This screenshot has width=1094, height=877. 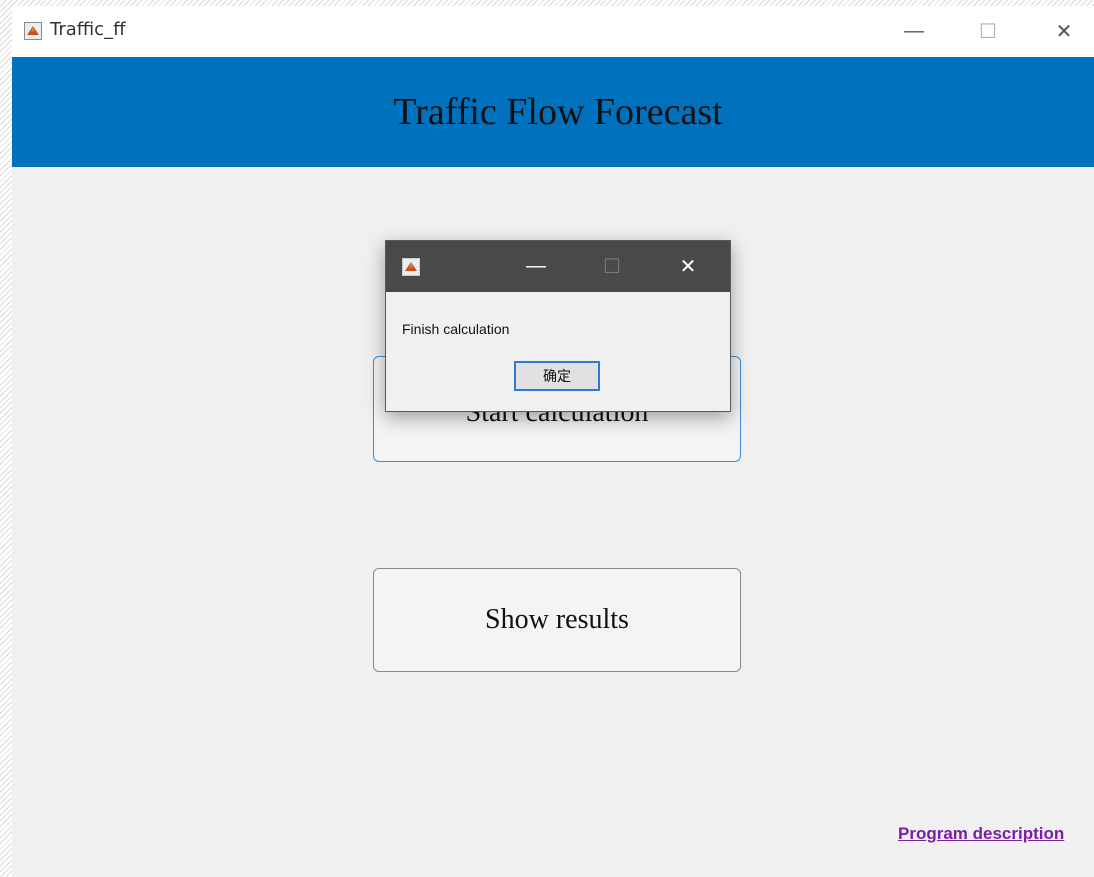 What do you see at coordinates (536, 266) in the screenshot?
I see `dialog-minimize-icon: —` at bounding box center [536, 266].